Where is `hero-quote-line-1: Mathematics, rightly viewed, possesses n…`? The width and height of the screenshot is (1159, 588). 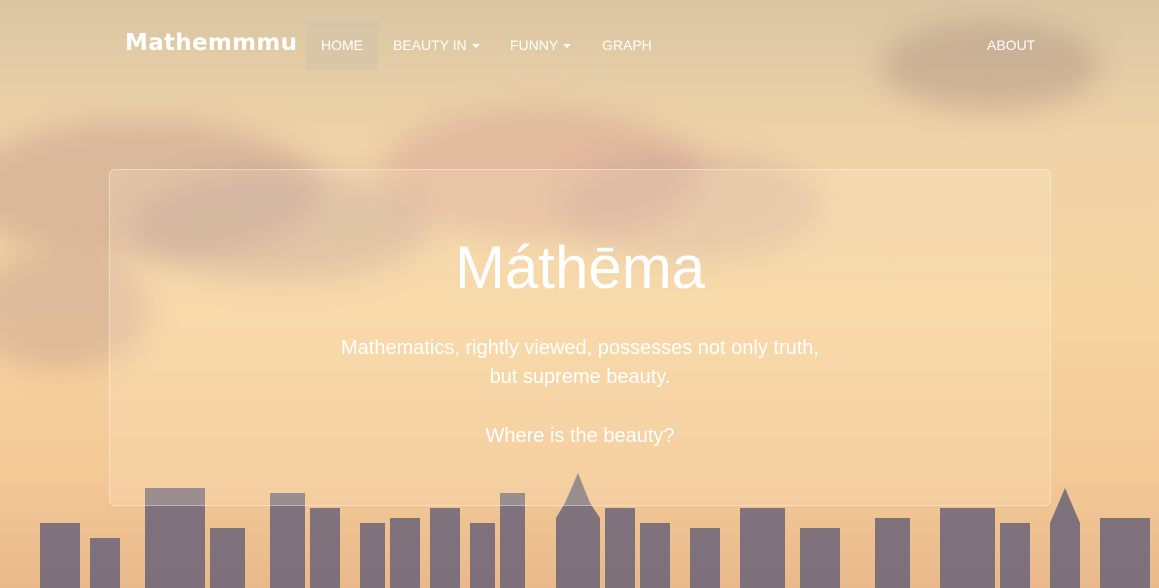 hero-quote-line-1: Mathematics, rightly viewed, possesses n… is located at coordinates (580, 348).